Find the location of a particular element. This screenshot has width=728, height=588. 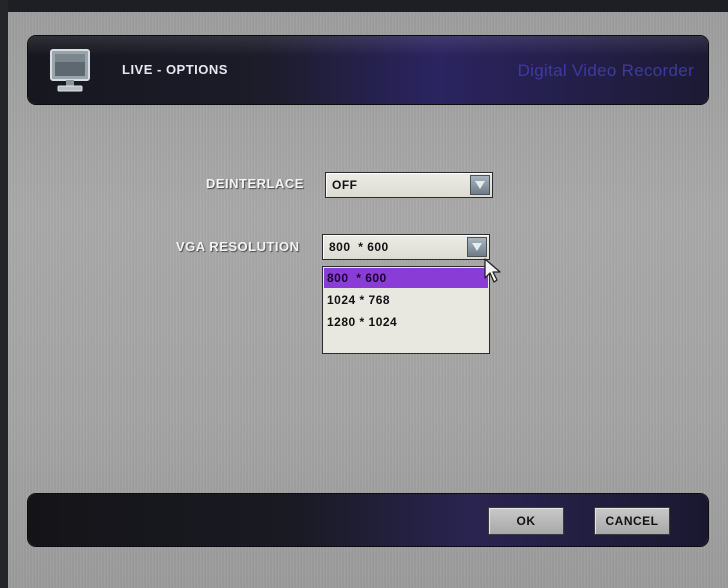

vga-resolution-select: 800 * 600 is located at coordinates (406, 247).